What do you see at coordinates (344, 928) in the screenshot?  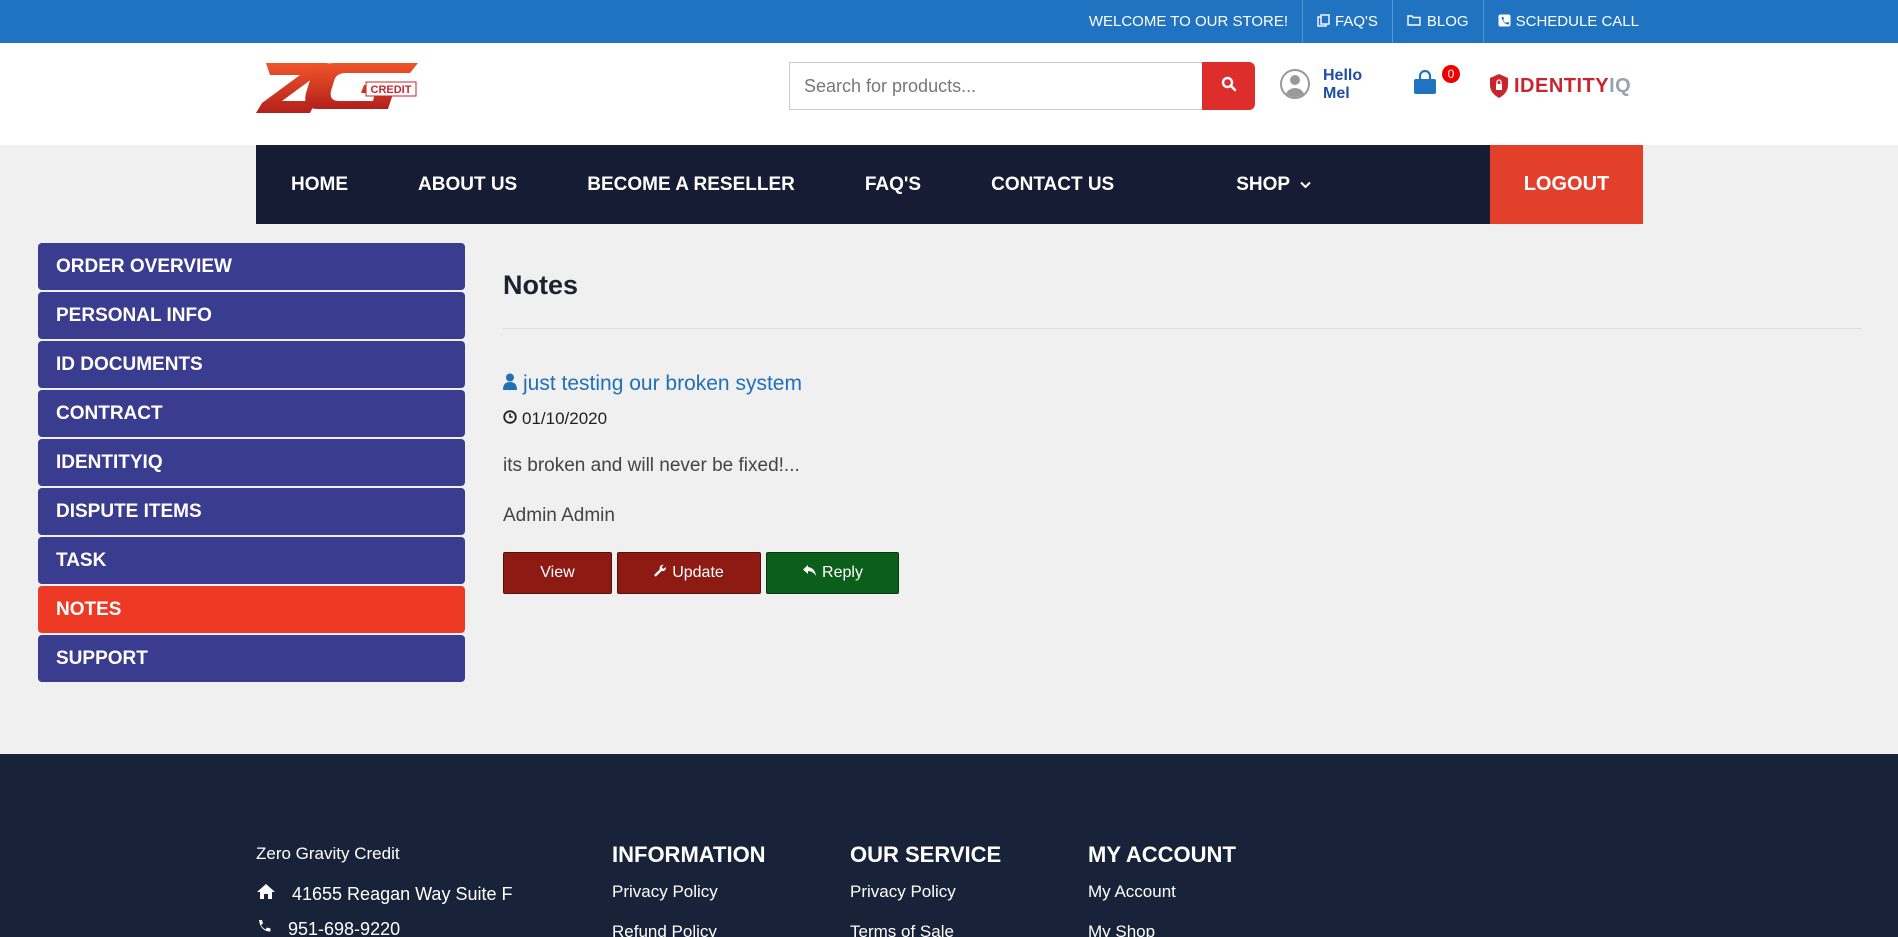 I see `footer-phone-text: 951-698-9220` at bounding box center [344, 928].